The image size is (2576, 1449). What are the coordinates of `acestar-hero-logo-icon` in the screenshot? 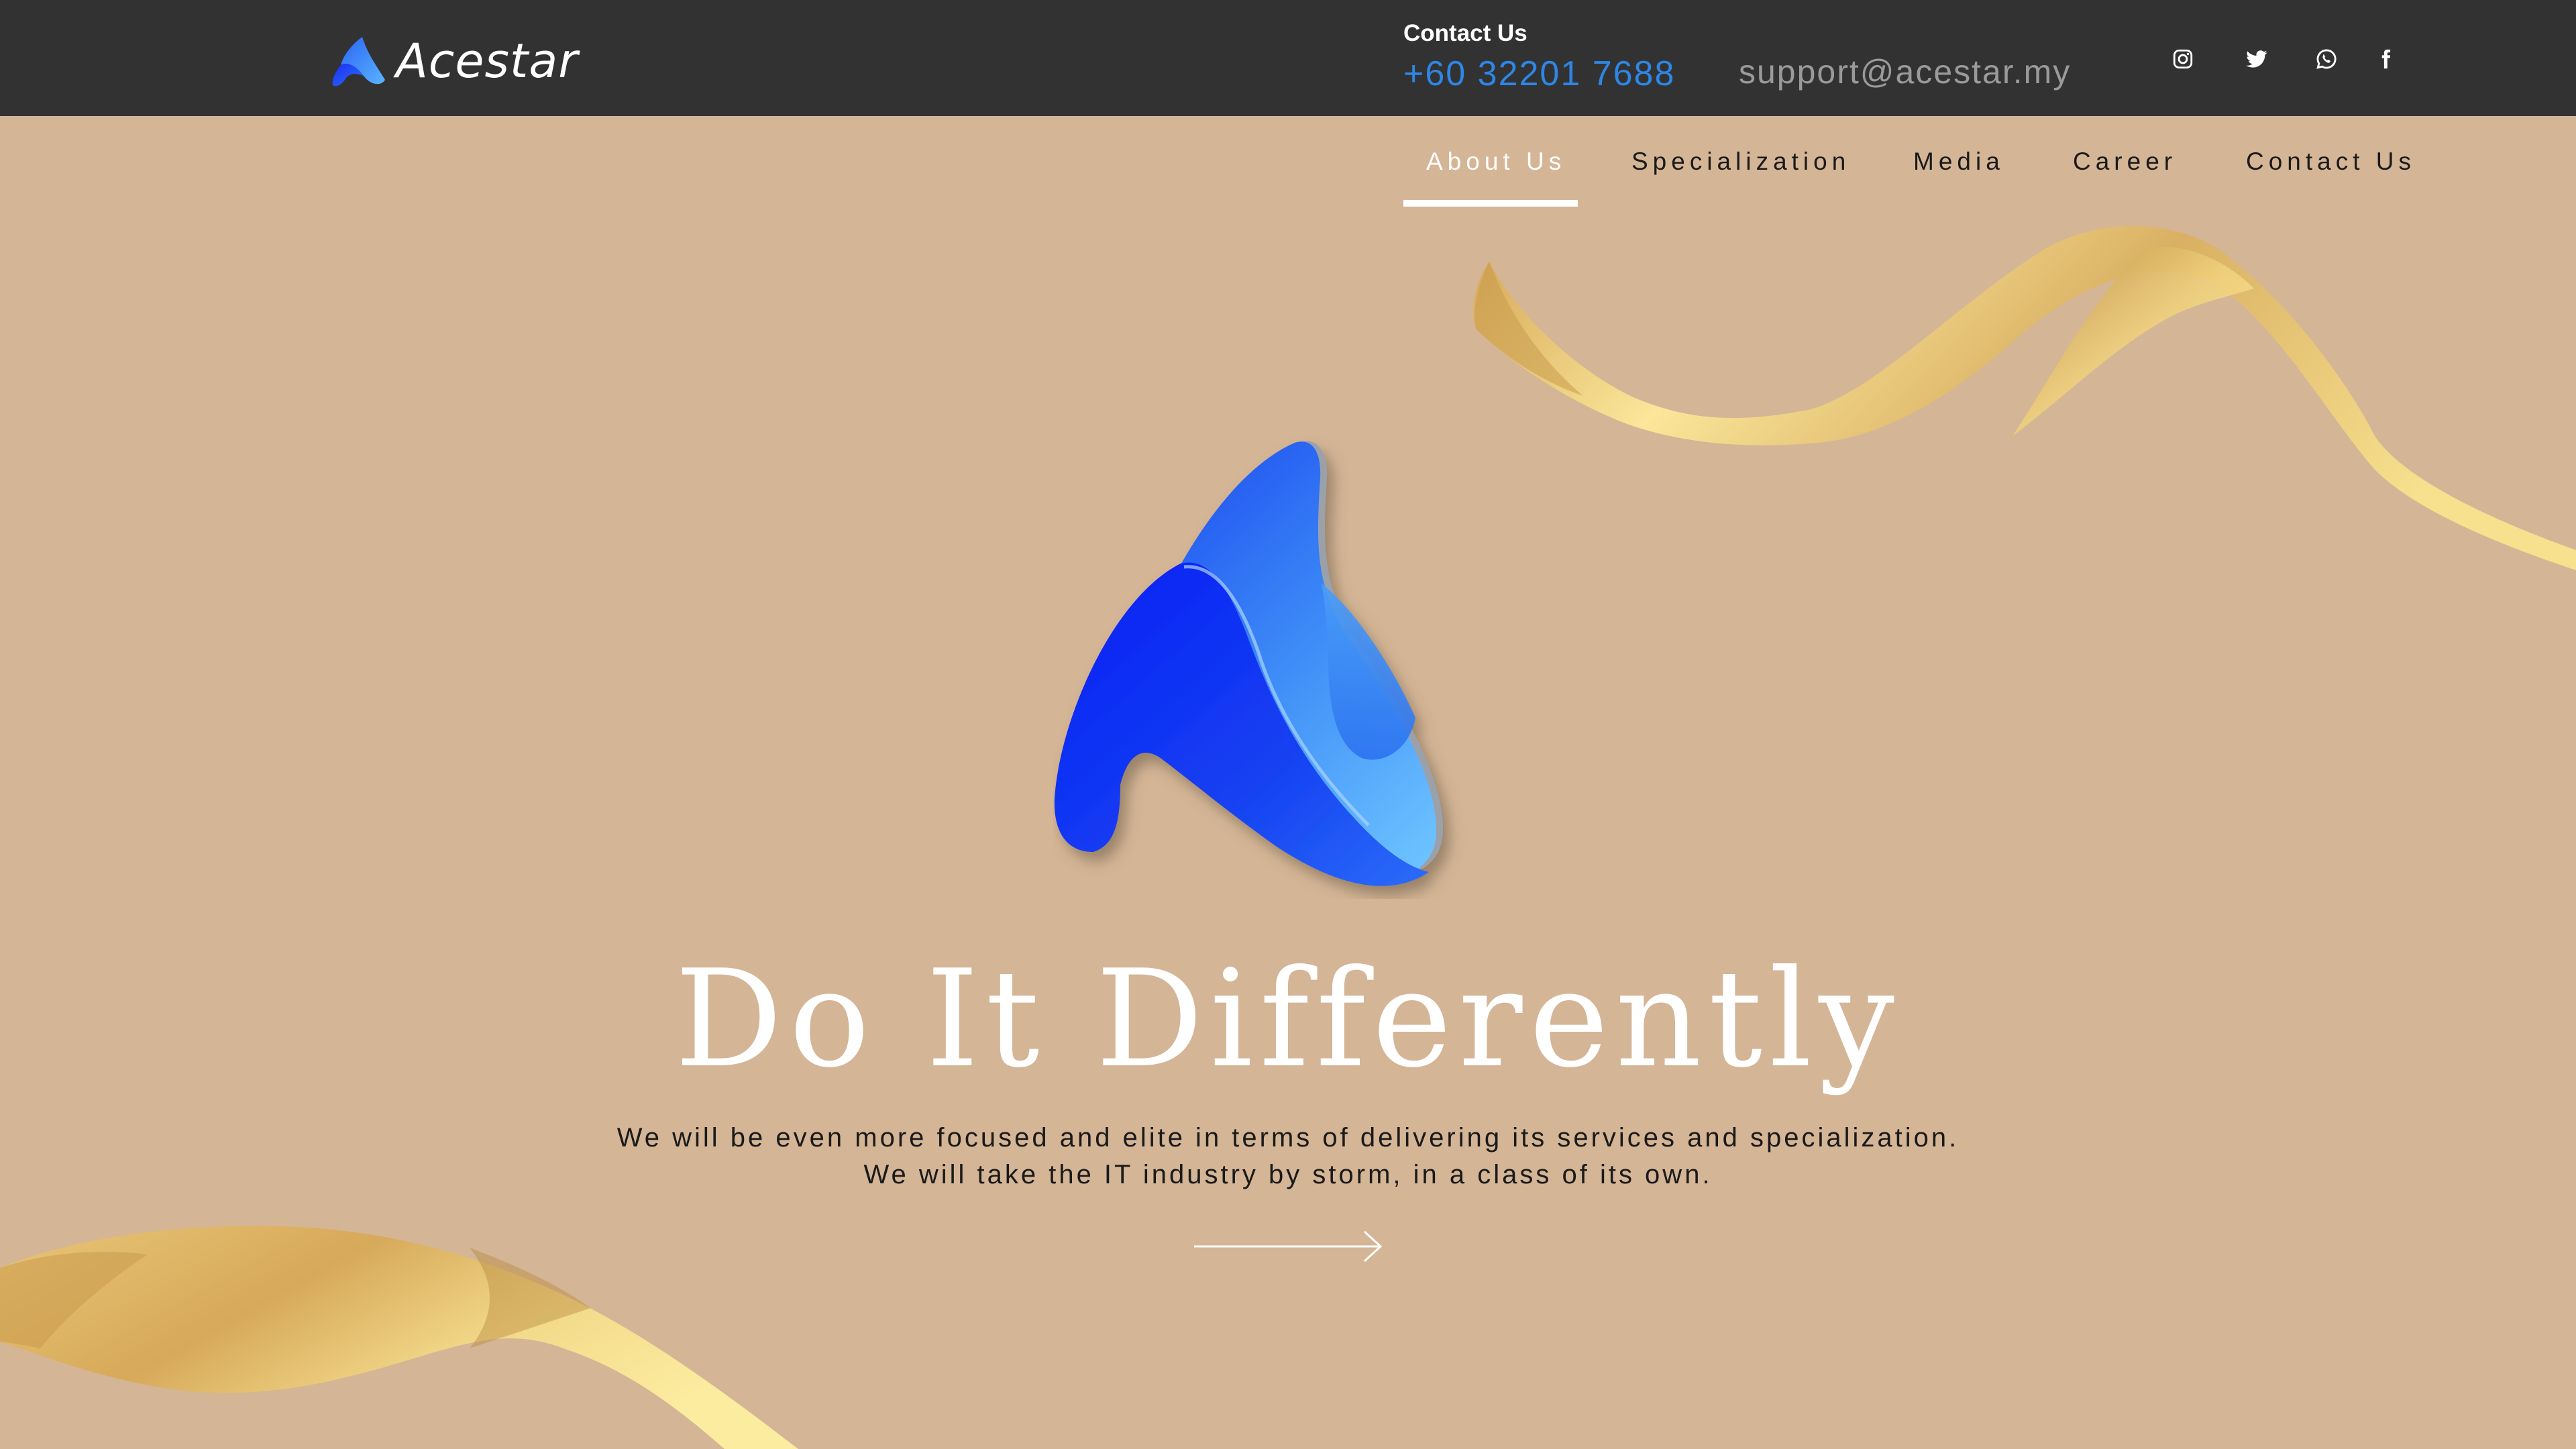 It's located at (1248, 663).